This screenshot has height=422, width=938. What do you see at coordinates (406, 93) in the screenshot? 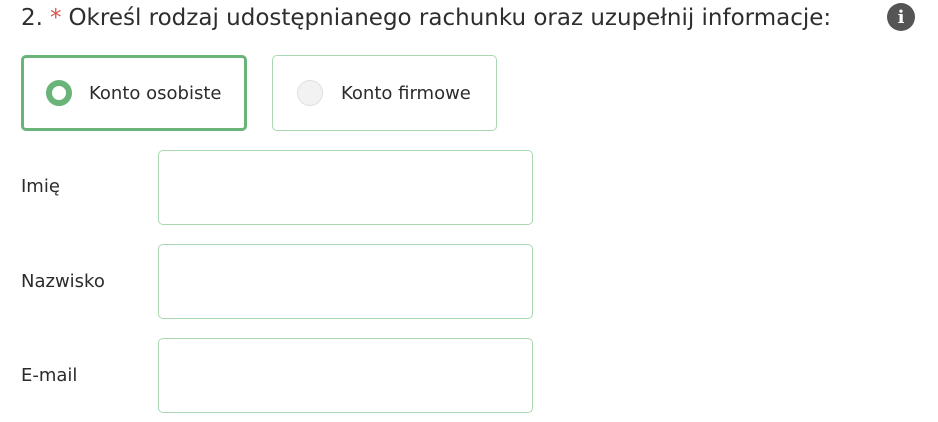
I see `option-label: Konto firmowe` at bounding box center [406, 93].